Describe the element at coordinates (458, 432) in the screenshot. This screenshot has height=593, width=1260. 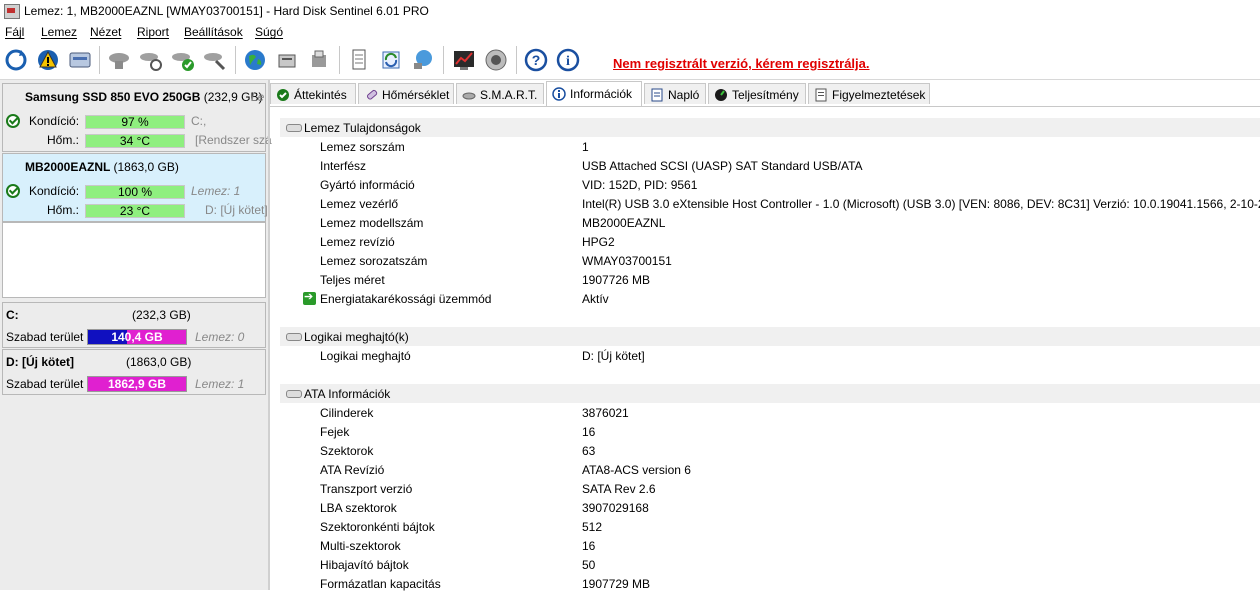
I see `info-row: Fejek 16` at that location.